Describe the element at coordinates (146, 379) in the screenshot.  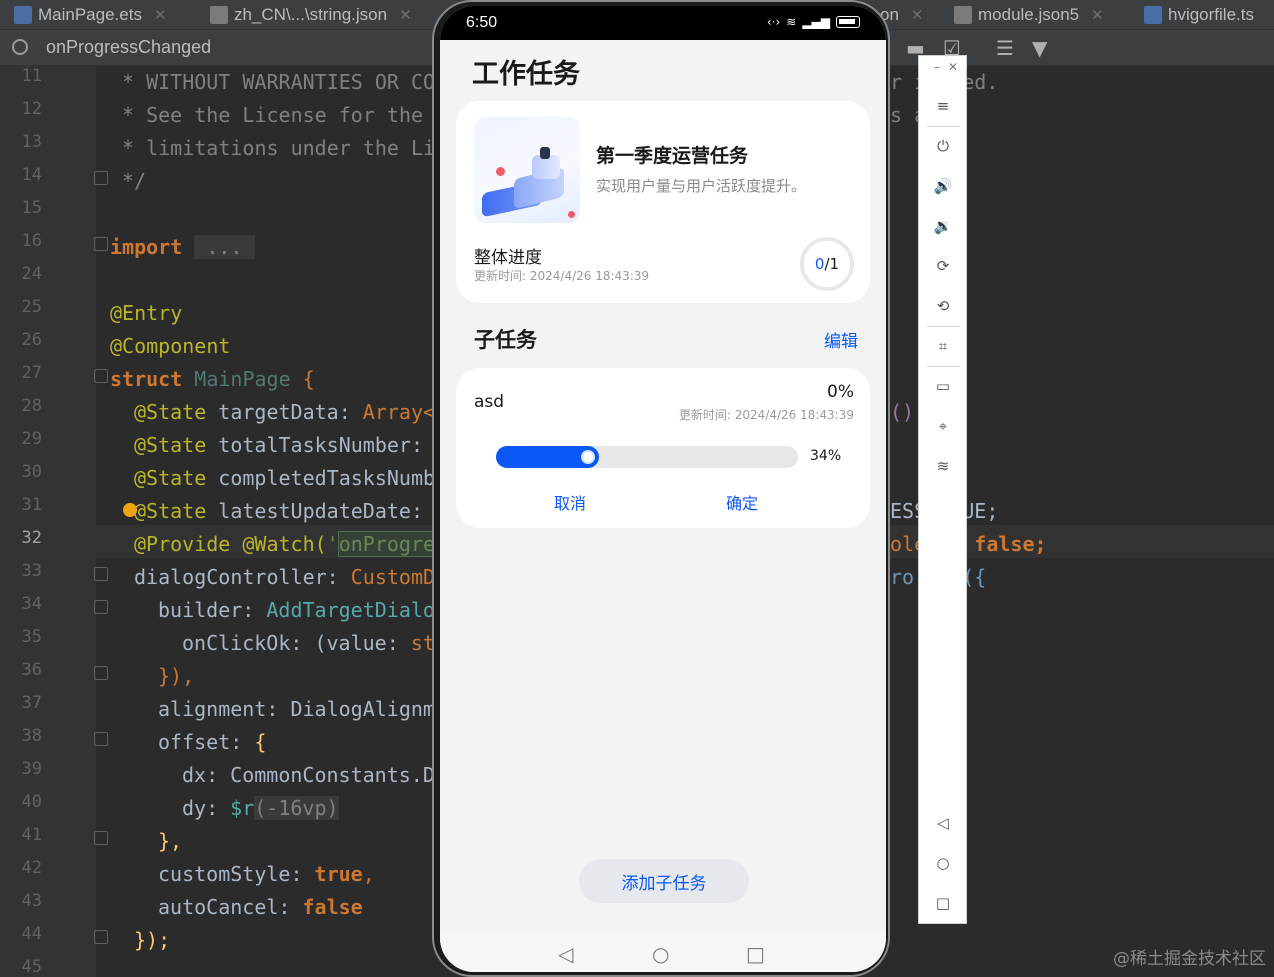
I see `keyword: struct` at that location.